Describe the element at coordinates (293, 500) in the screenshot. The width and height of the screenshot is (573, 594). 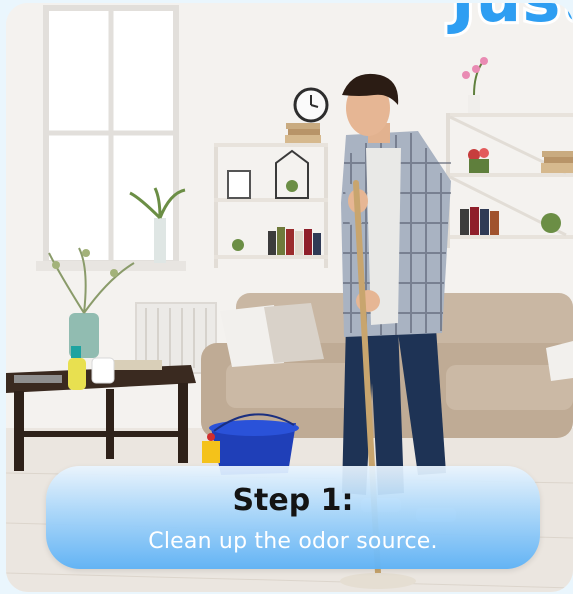
I see `step-title: Step 1:` at that location.